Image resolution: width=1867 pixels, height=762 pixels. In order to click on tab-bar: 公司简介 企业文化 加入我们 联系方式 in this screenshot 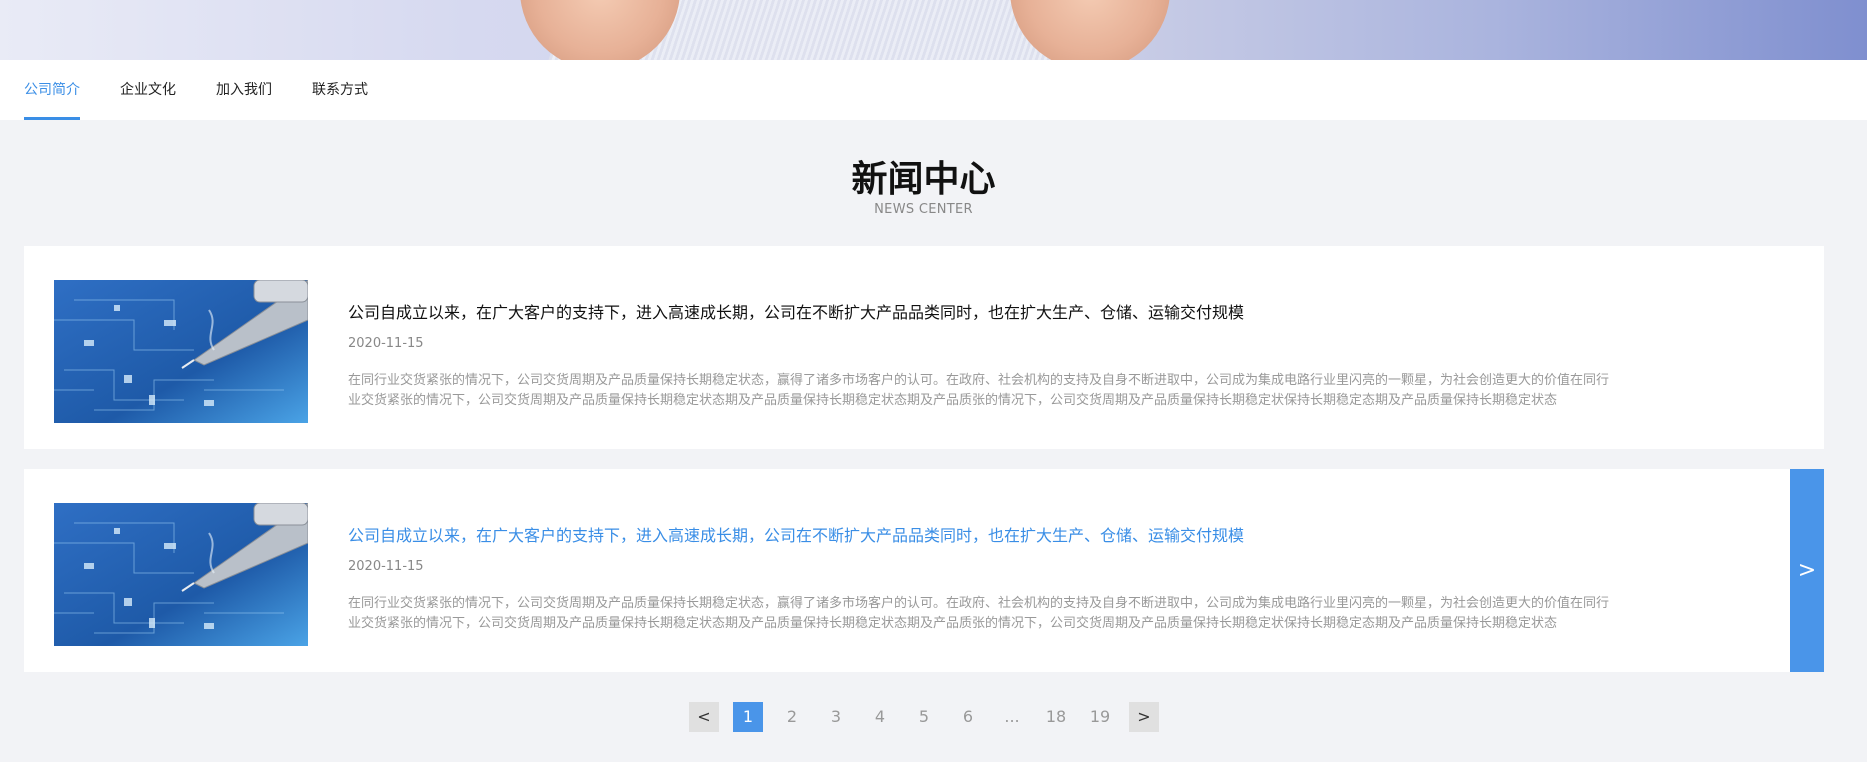, I will do `click(933, 90)`.